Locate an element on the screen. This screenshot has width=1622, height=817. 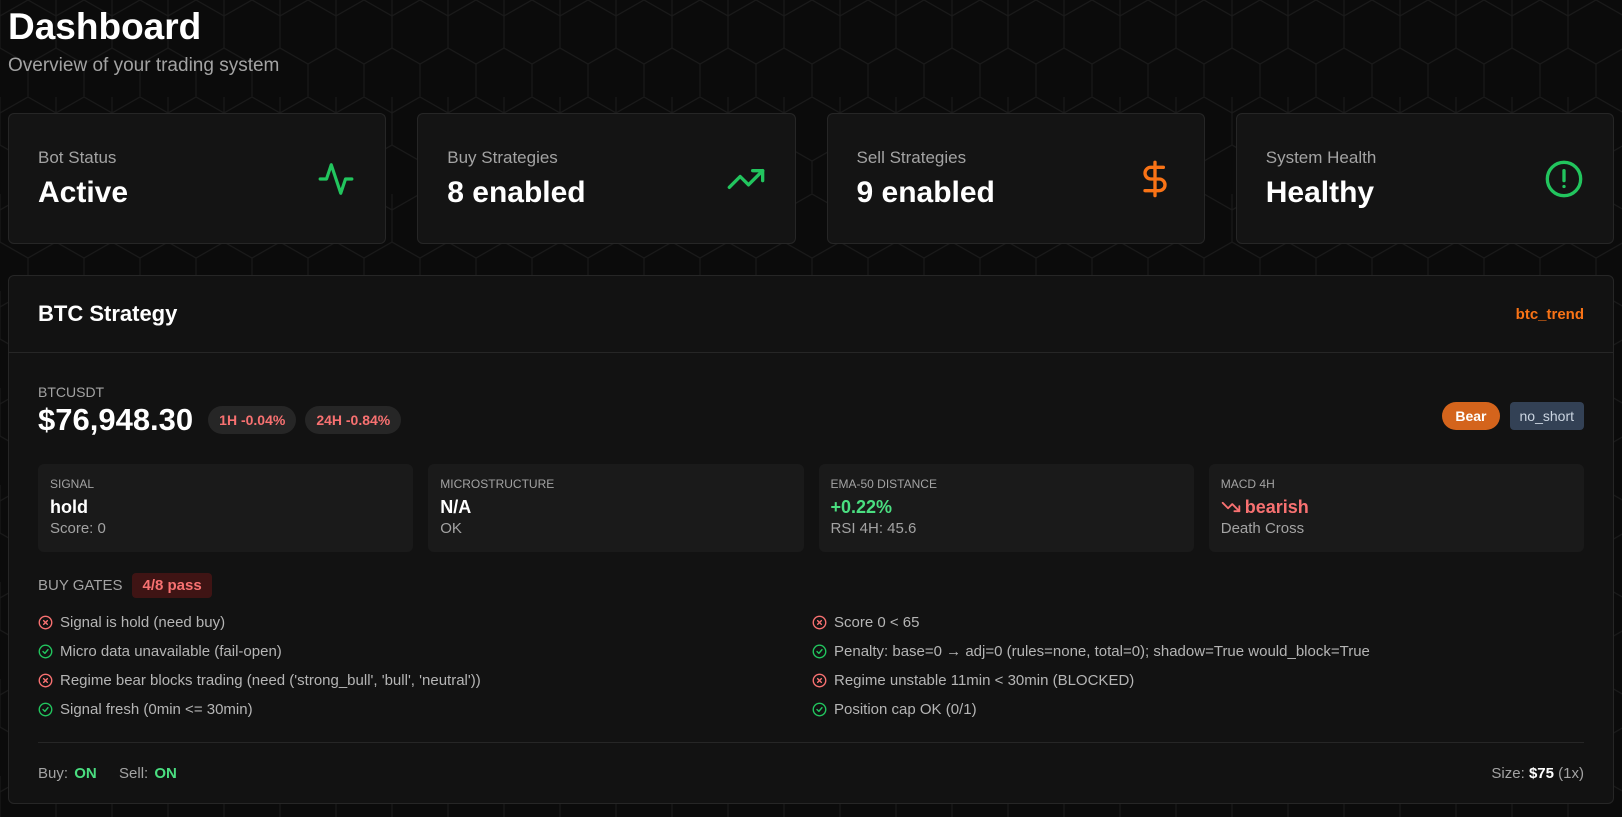
size-multiplier: (1x) is located at coordinates (1571, 773).